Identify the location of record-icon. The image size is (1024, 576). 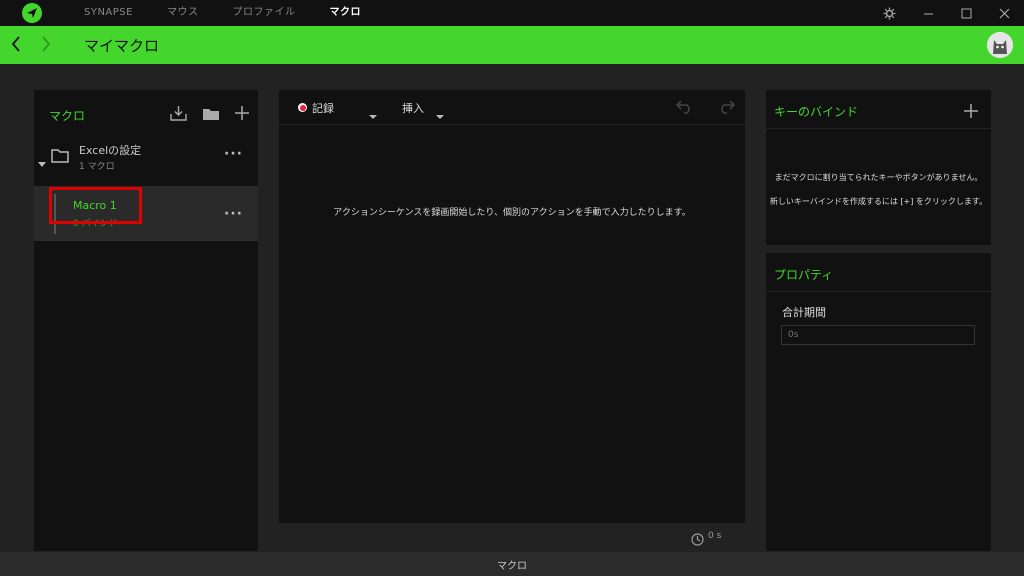
(302, 107).